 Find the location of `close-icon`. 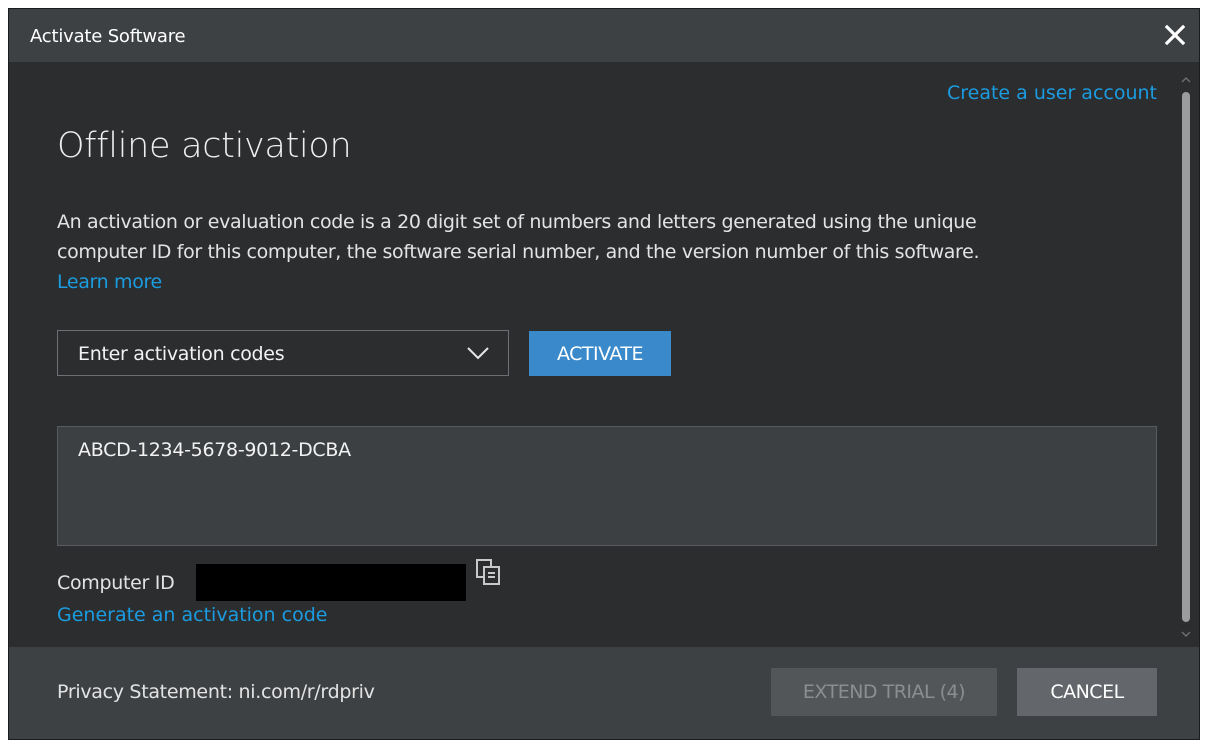

close-icon is located at coordinates (1175, 35).